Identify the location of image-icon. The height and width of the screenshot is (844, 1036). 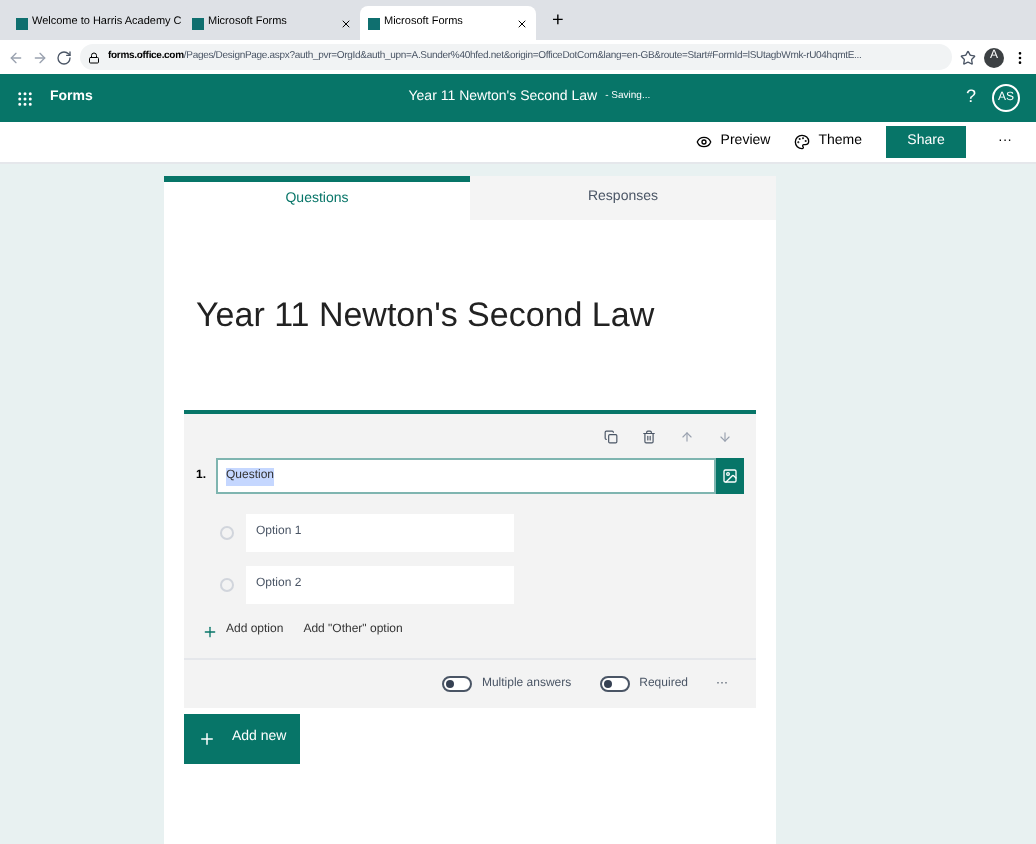
(730, 476).